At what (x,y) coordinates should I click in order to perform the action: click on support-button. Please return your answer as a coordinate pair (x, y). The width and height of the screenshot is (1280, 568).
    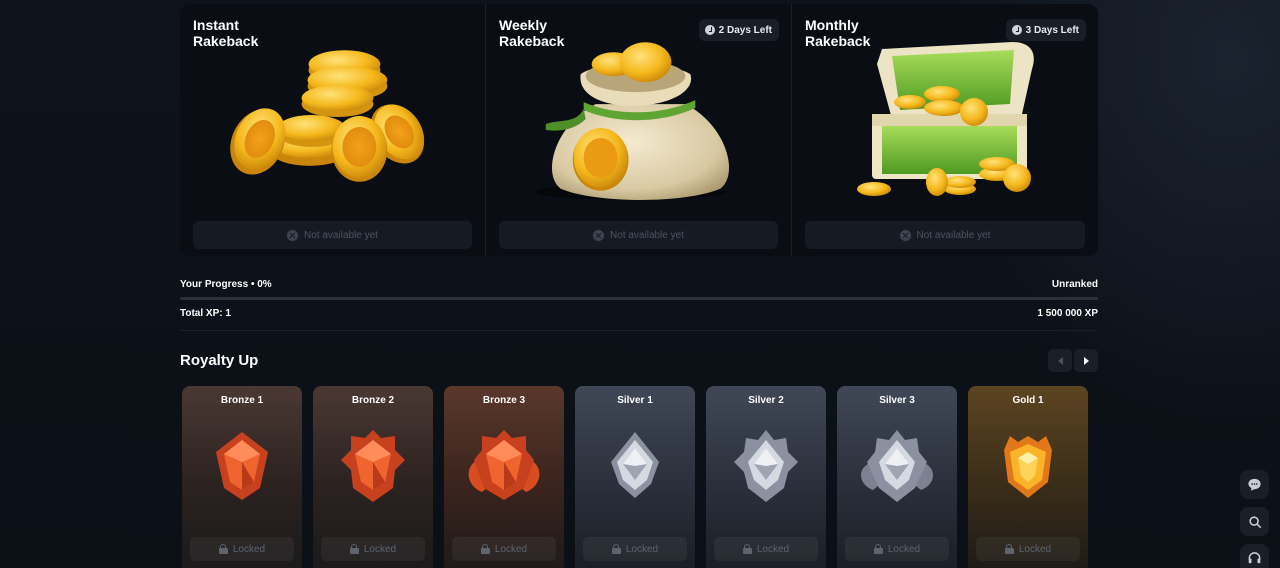
    Looking at the image, I should click on (1254, 556).